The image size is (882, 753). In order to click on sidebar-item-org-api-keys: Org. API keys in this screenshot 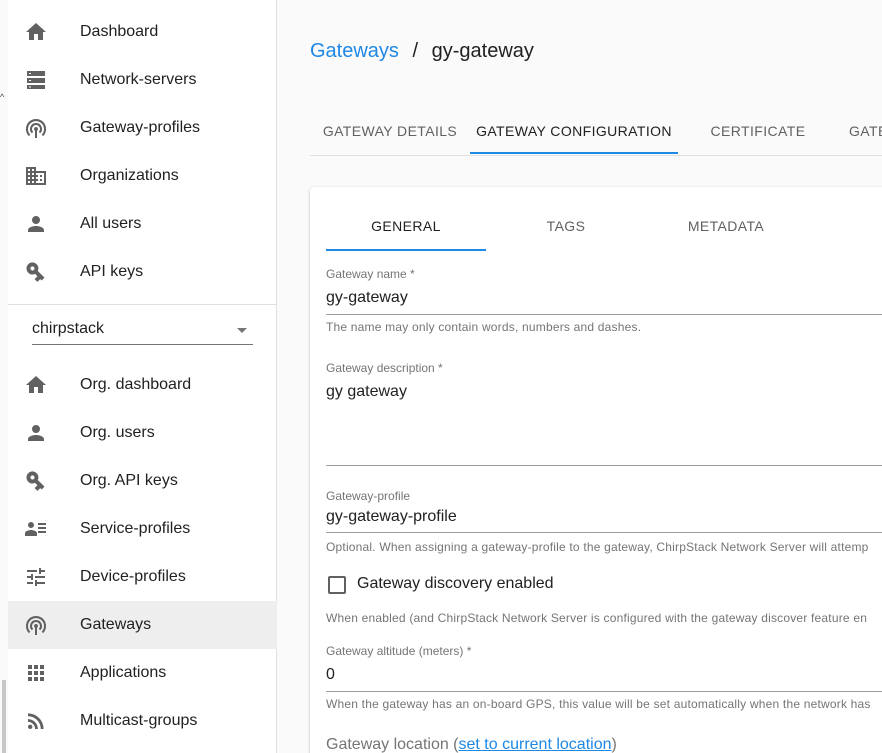, I will do `click(142, 481)`.